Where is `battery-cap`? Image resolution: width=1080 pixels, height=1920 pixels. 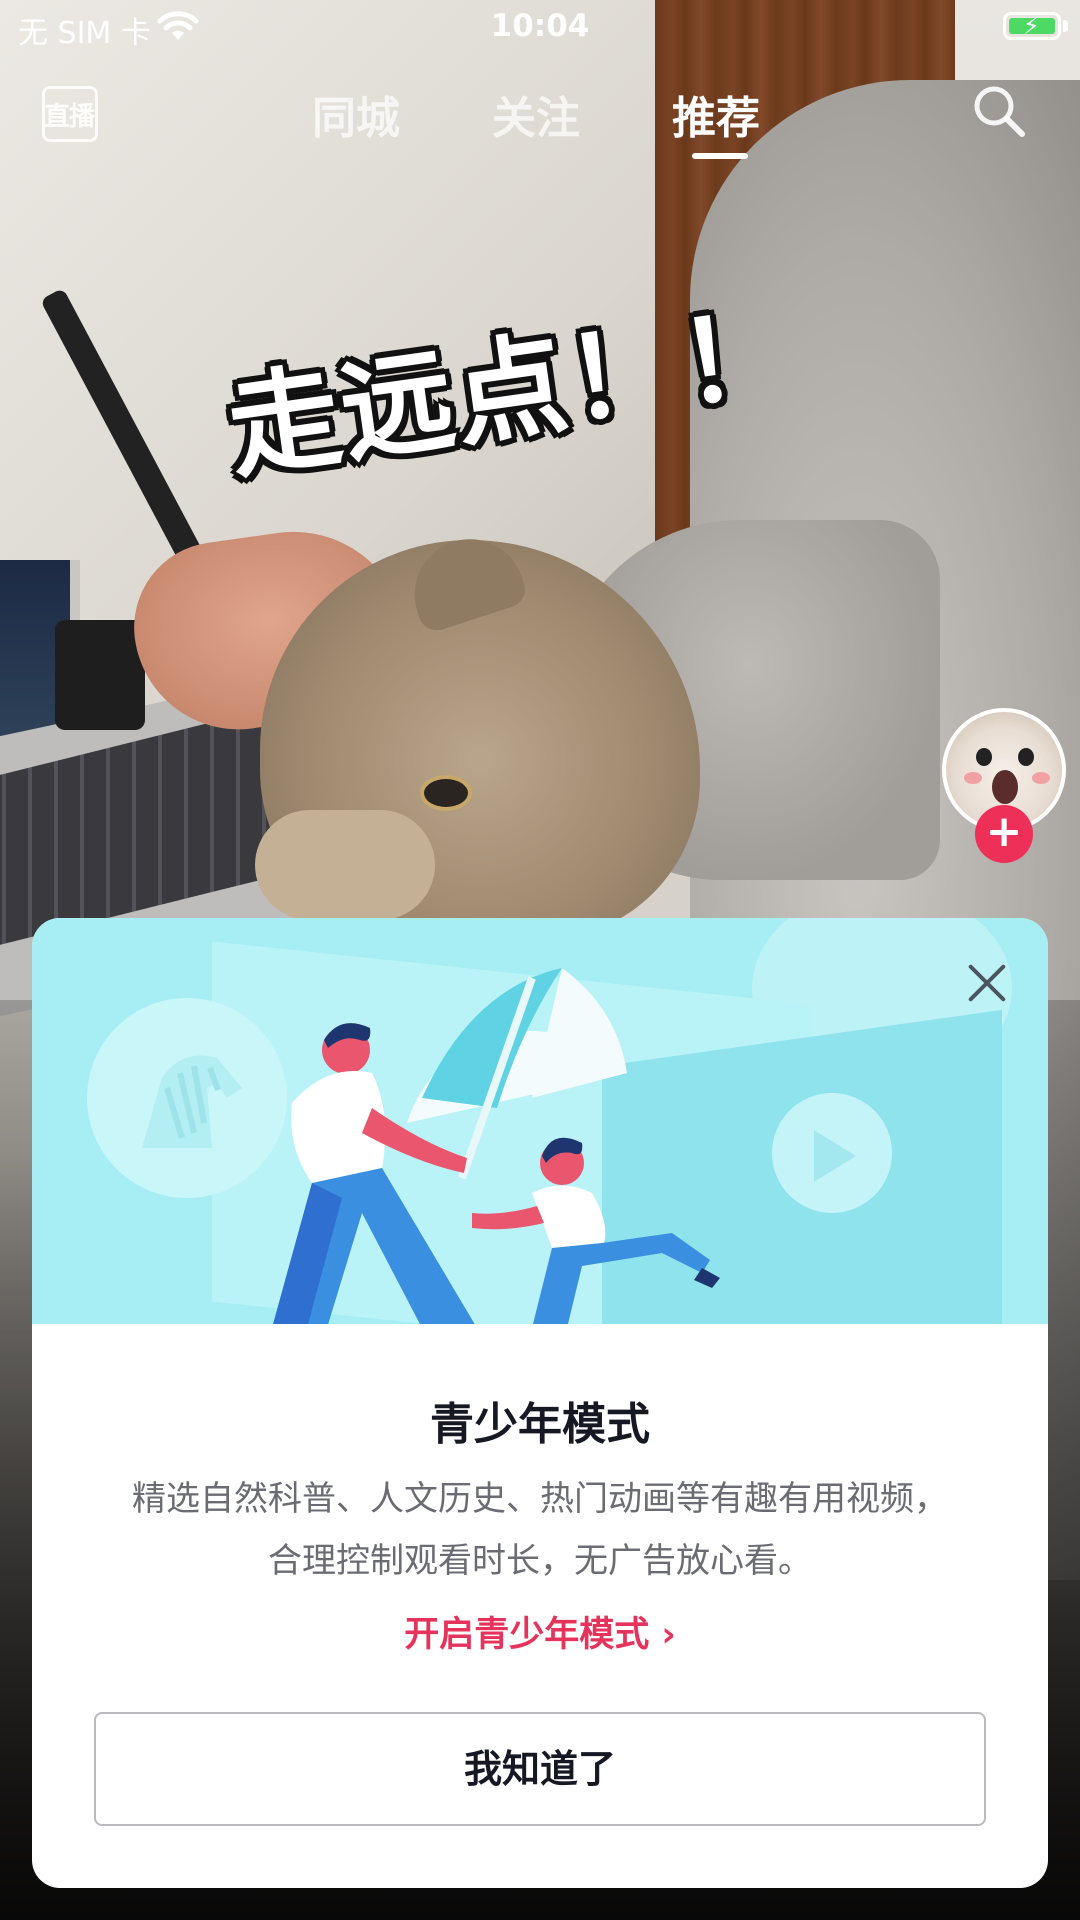 battery-cap is located at coordinates (1065, 26).